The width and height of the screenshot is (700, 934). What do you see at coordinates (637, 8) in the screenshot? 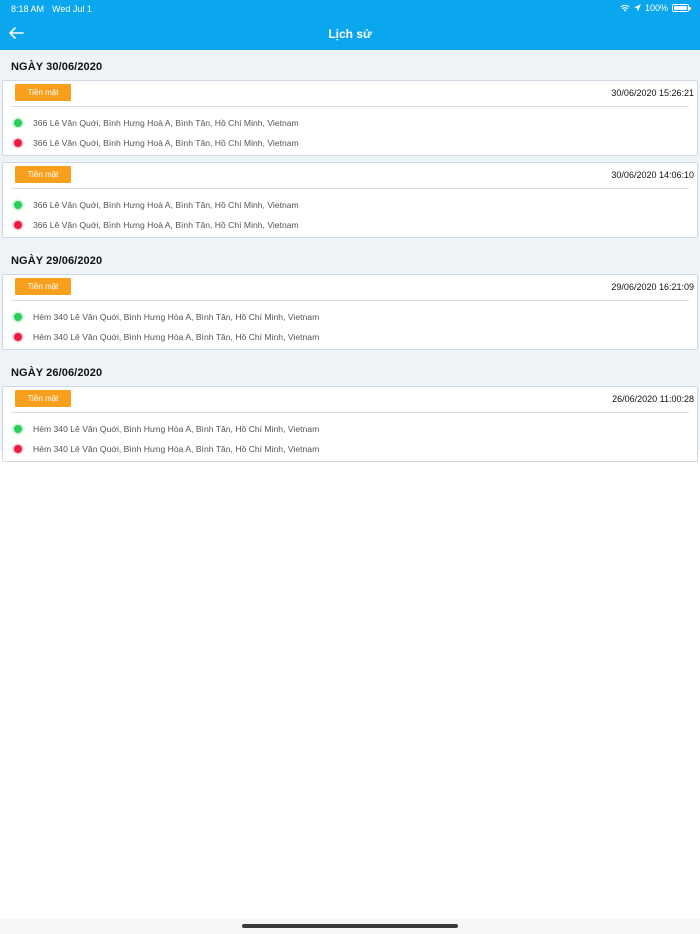
I see `location-arrow-icon` at bounding box center [637, 8].